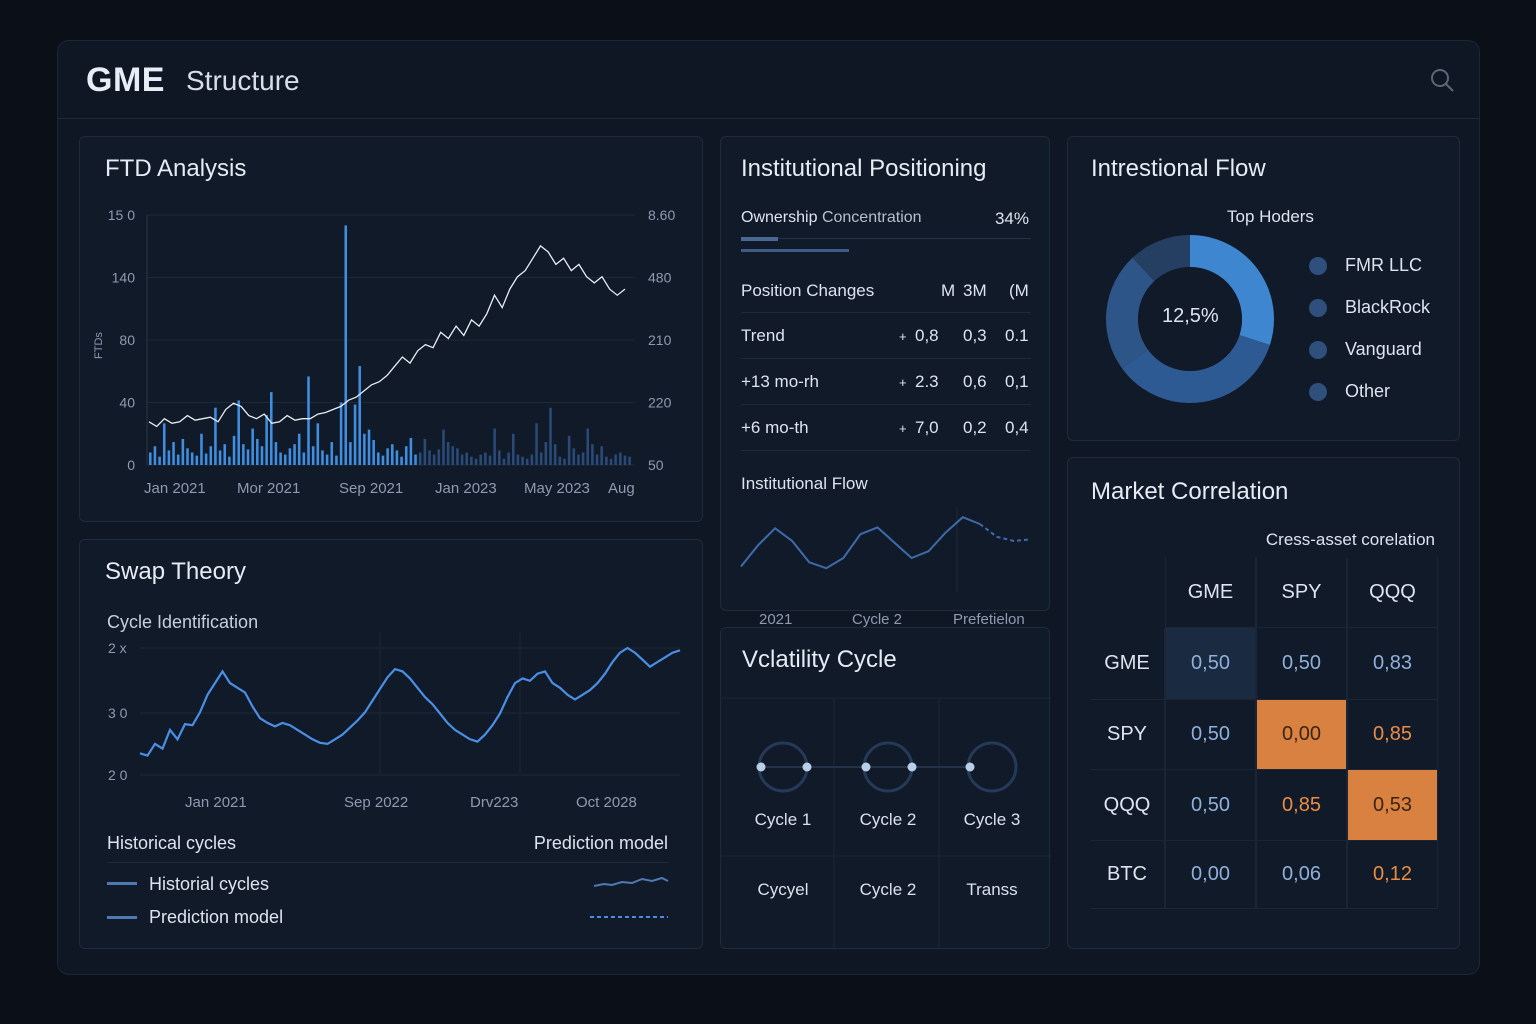  What do you see at coordinates (779, 217) in the screenshot?
I see `ownership-label-a: Ownership` at bounding box center [779, 217].